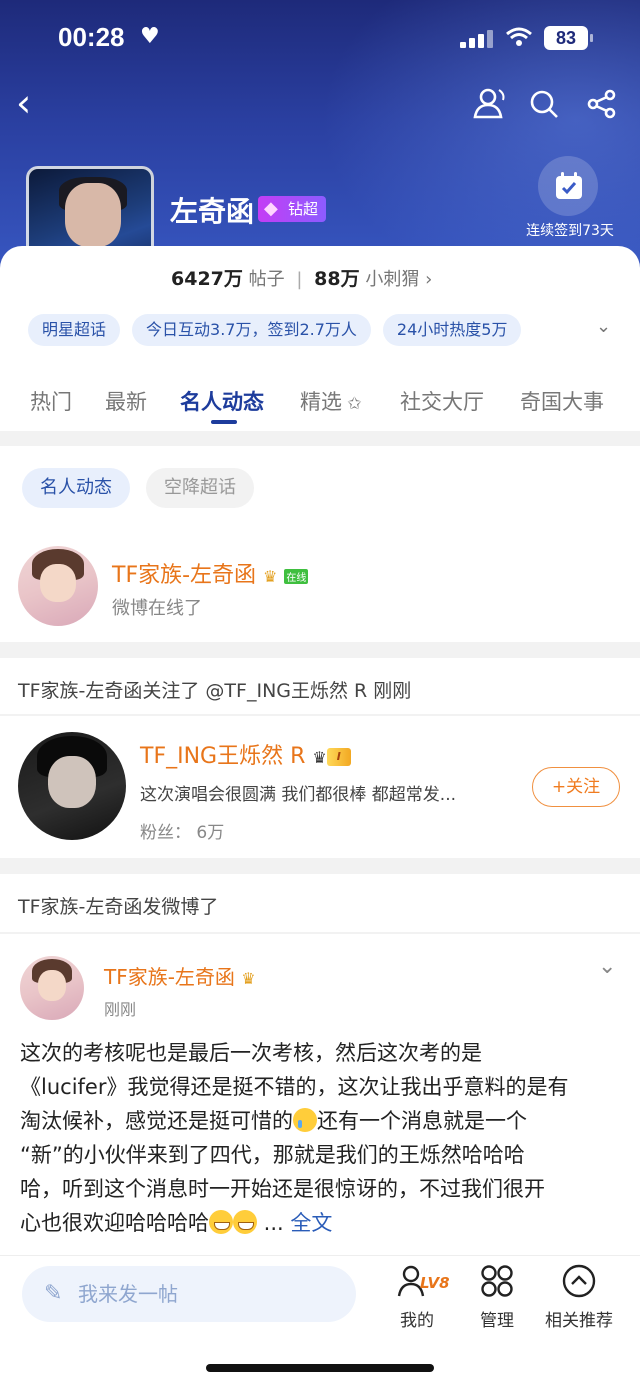 The height and width of the screenshot is (1385, 640). I want to click on fans-label: 小刺猬, so click(392, 279).